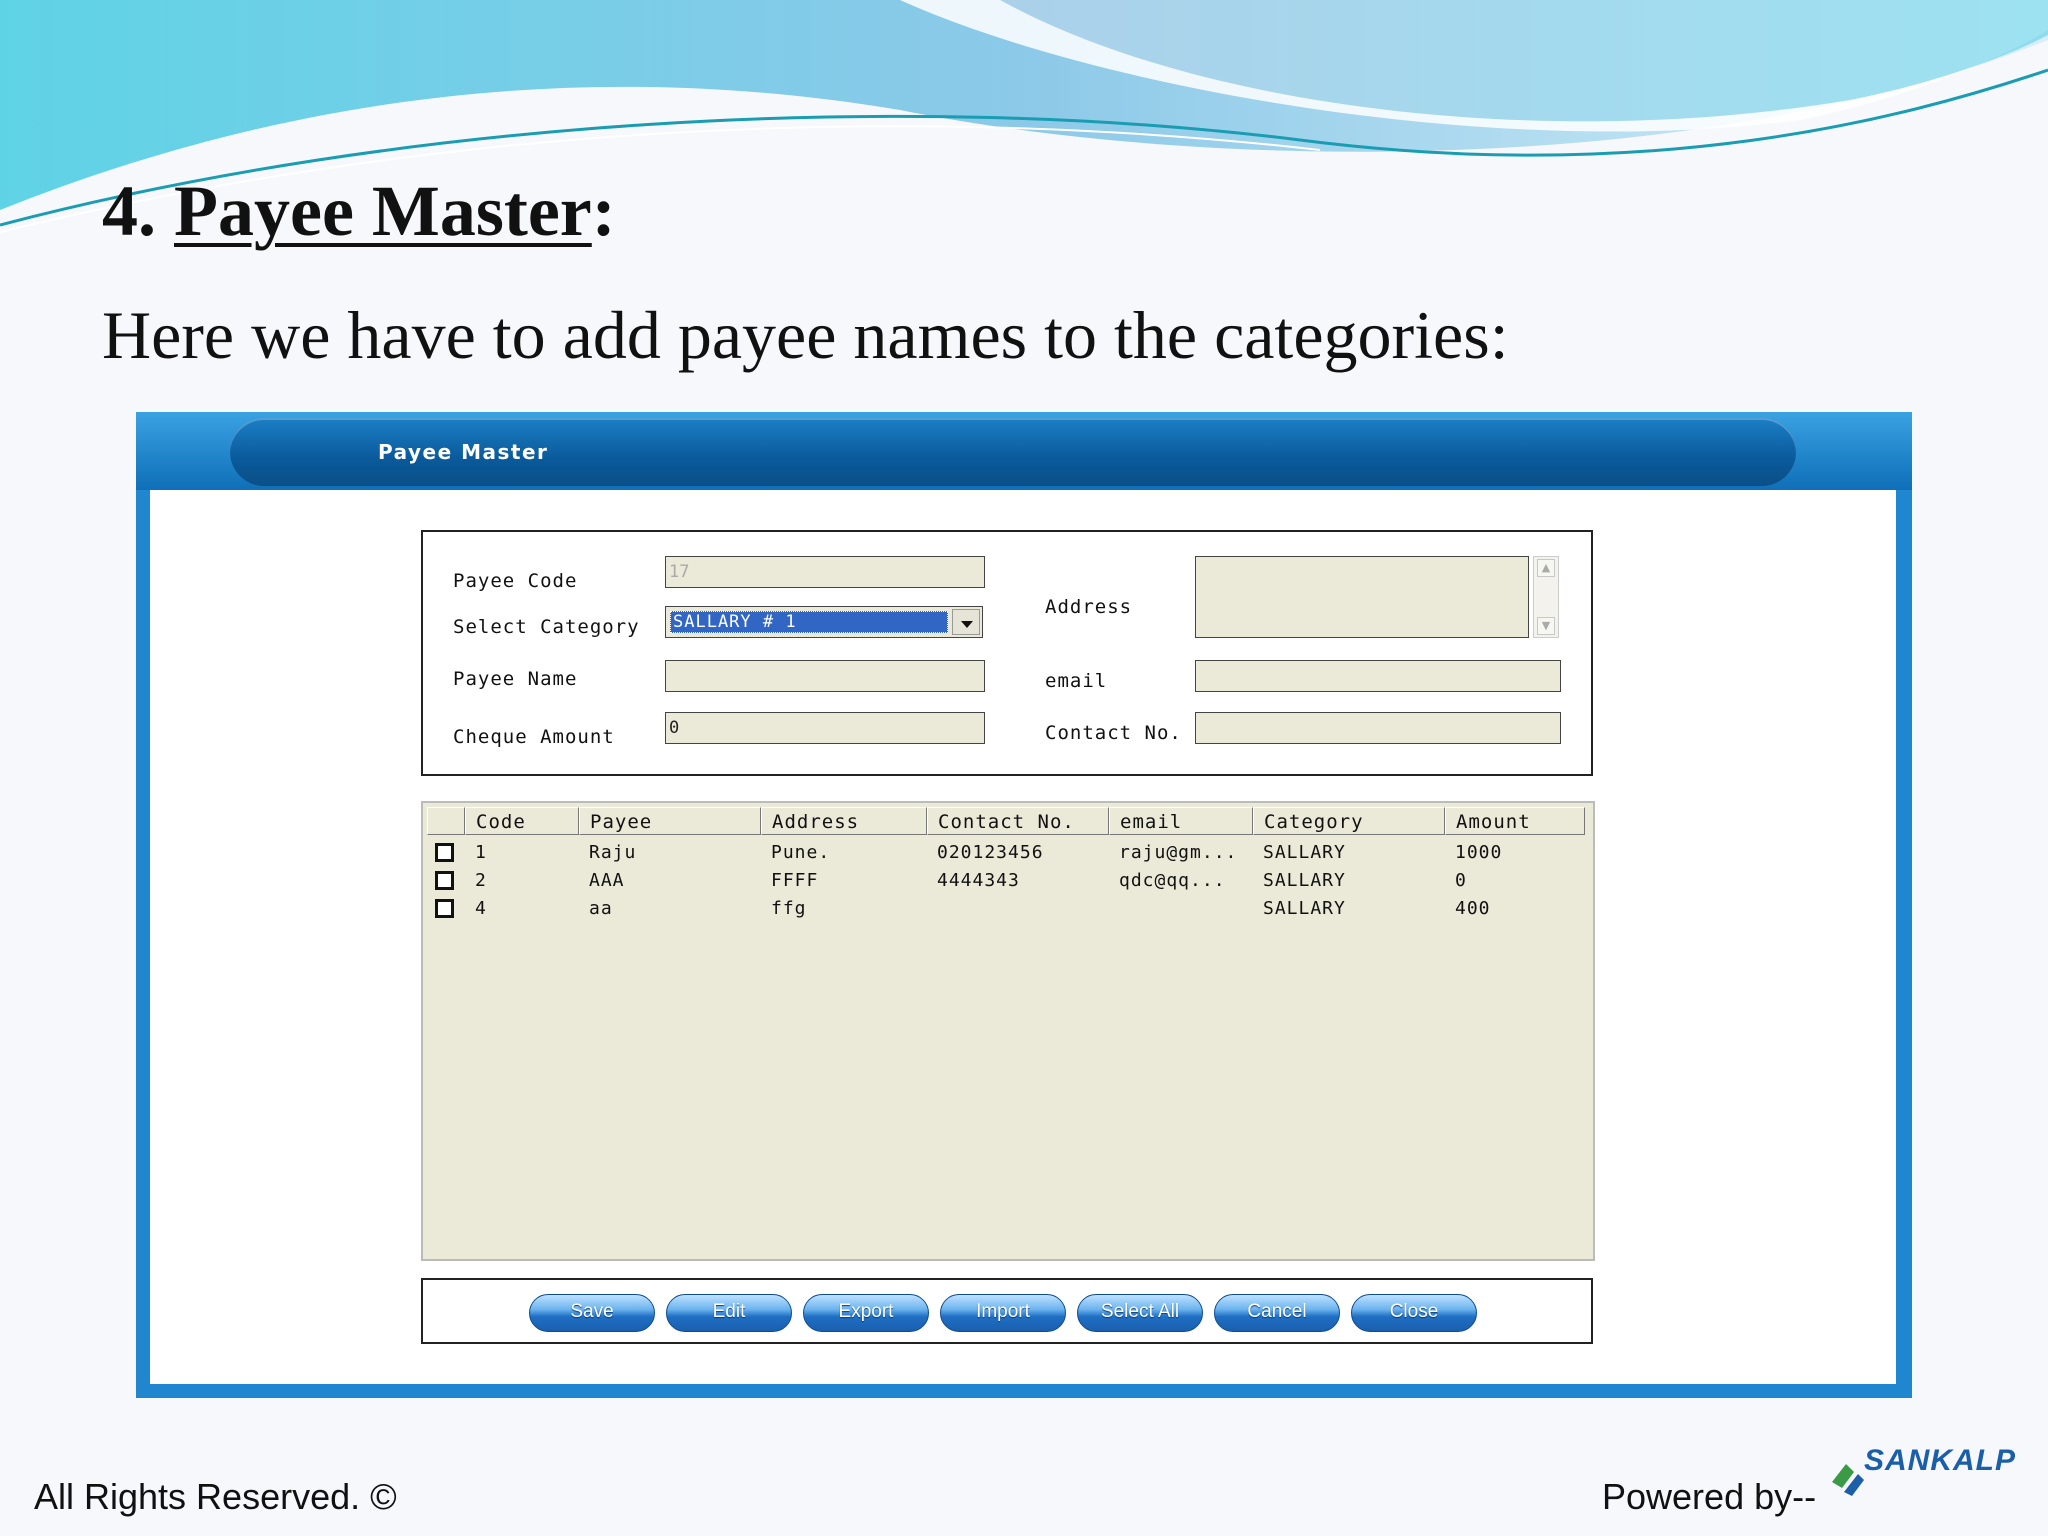  What do you see at coordinates (978, 880) in the screenshot?
I see `cell-contact: 4444343` at bounding box center [978, 880].